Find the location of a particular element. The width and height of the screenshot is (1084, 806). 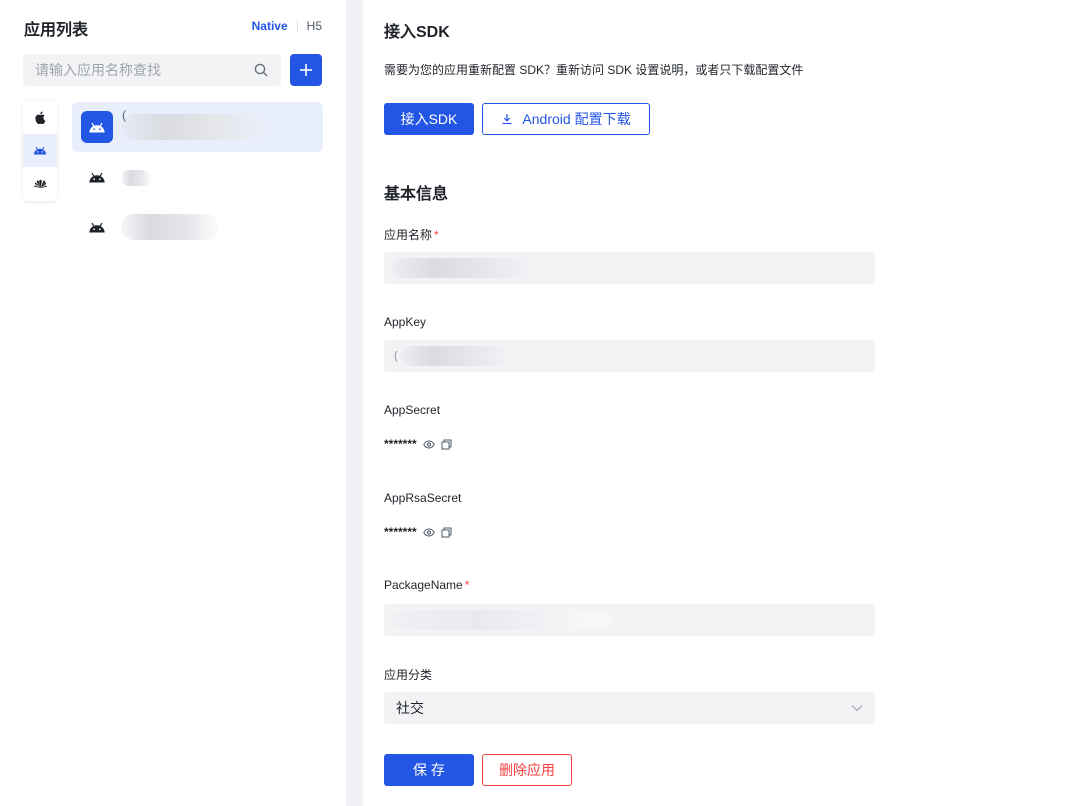

platform-filter-bar is located at coordinates (40, 151).